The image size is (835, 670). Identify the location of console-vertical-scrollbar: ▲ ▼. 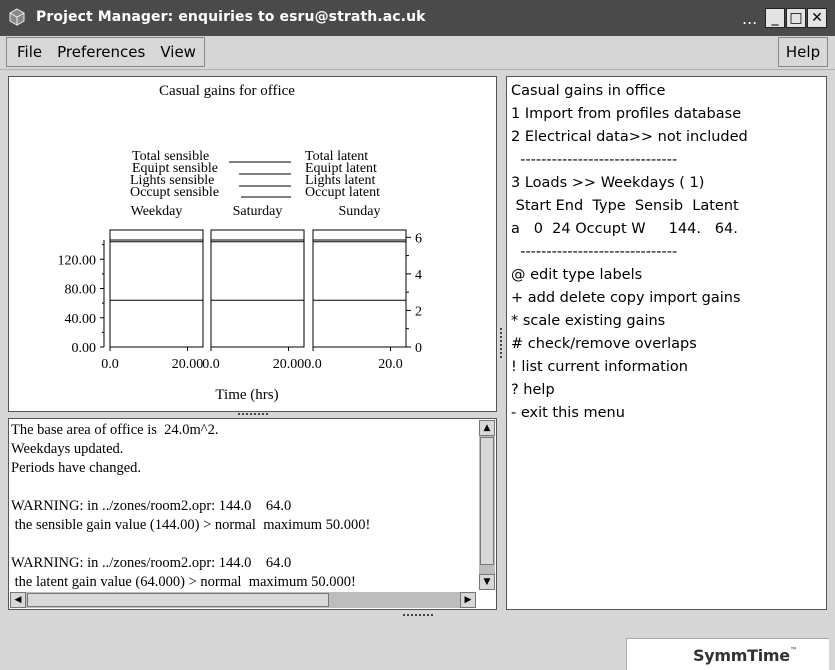
(487, 505).